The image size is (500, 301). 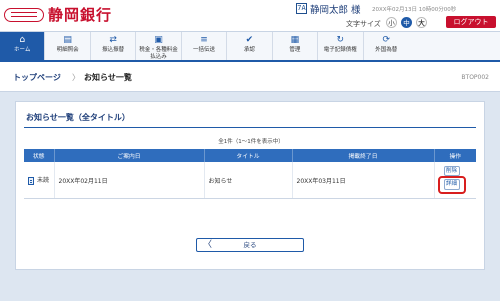 I want to click on nav-item-bulk-transmission: ≡ 一括伝送, so click(x=205, y=46).